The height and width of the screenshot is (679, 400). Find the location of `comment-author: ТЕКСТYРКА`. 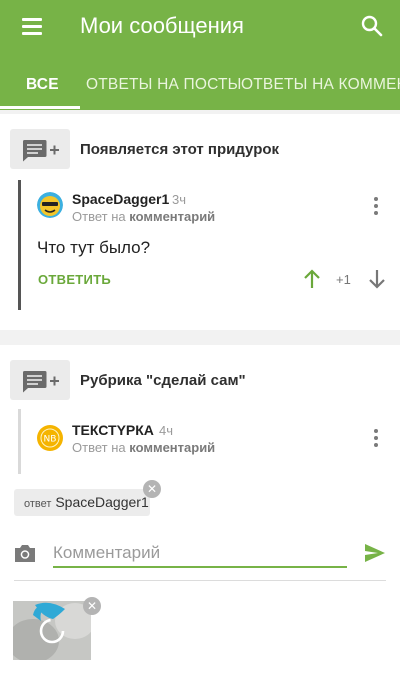

comment-author: ТЕКСТYРКА is located at coordinates (113, 430).